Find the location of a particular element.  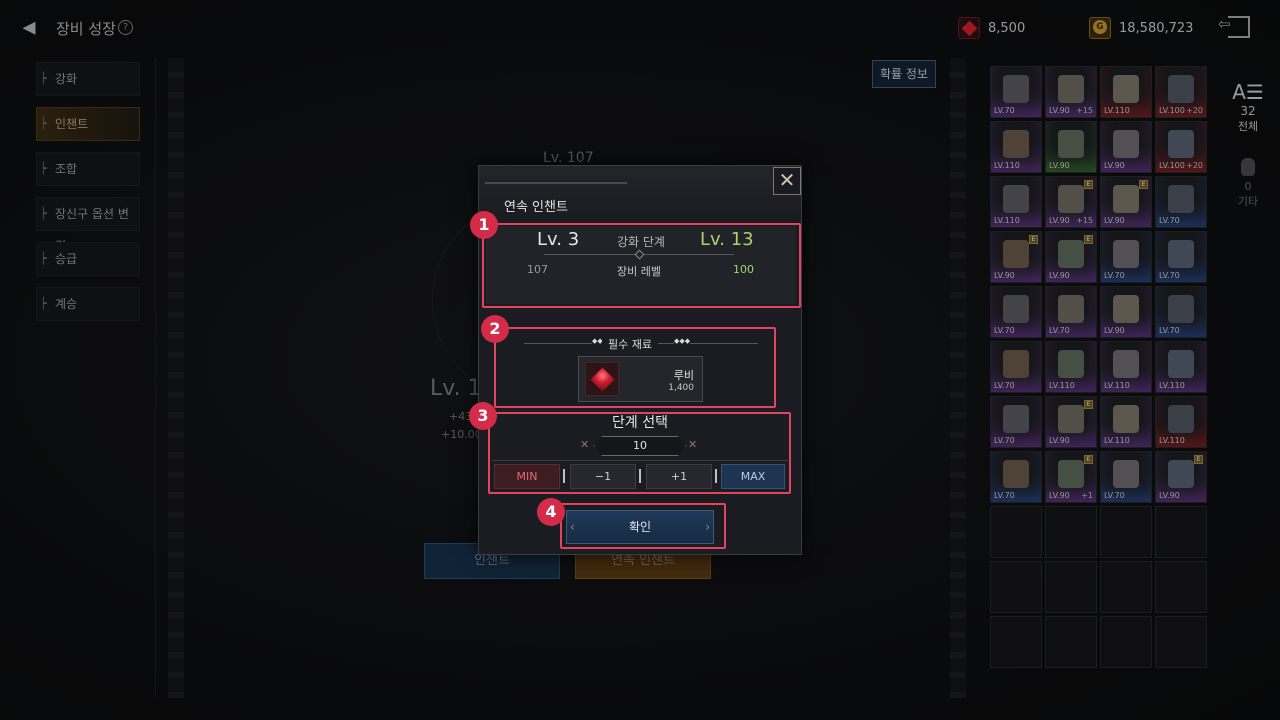

annotation-badge-1: 1 is located at coordinates (484, 225).